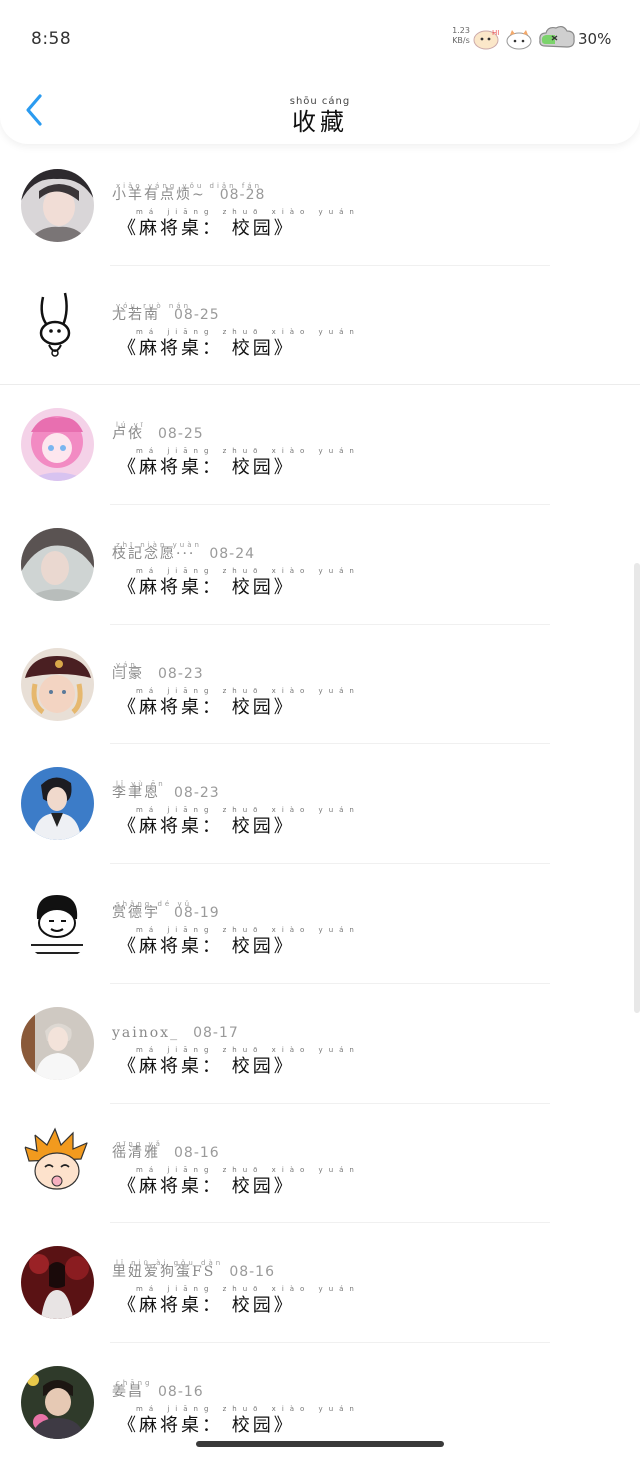  I want to click on battery-cloud-icon, so click(557, 36).